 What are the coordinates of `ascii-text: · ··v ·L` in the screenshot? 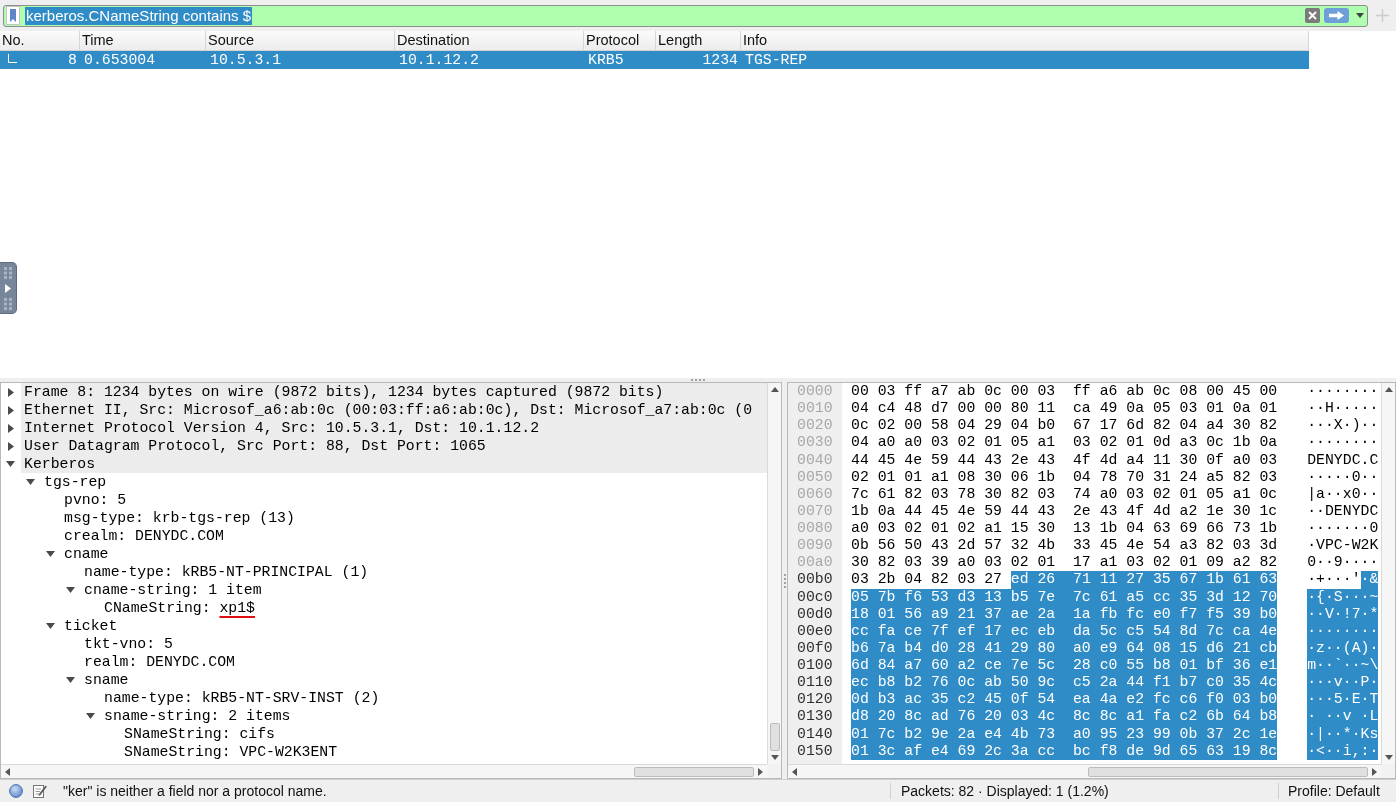 It's located at (1343, 717).